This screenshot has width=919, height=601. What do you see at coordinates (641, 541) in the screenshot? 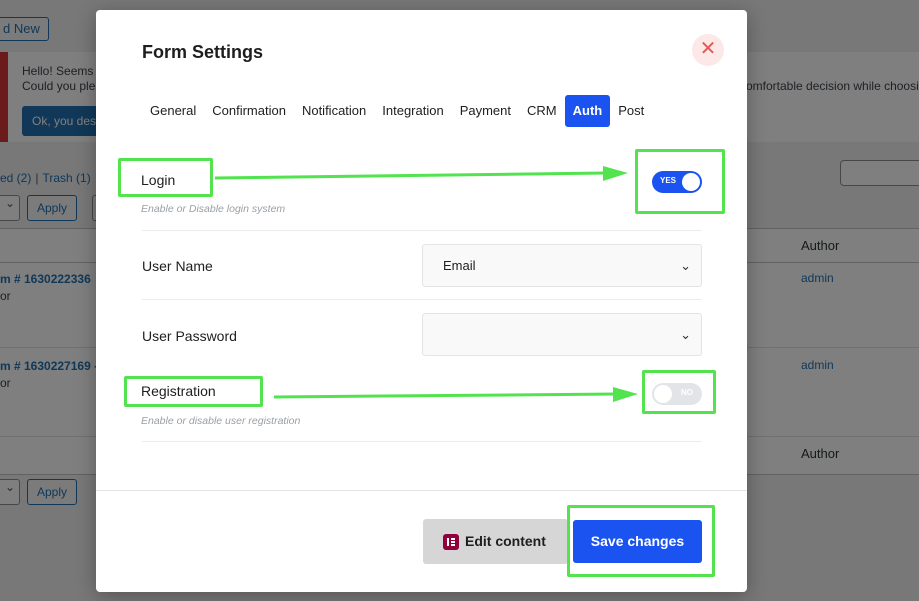
I see `save-button-highlight` at bounding box center [641, 541].